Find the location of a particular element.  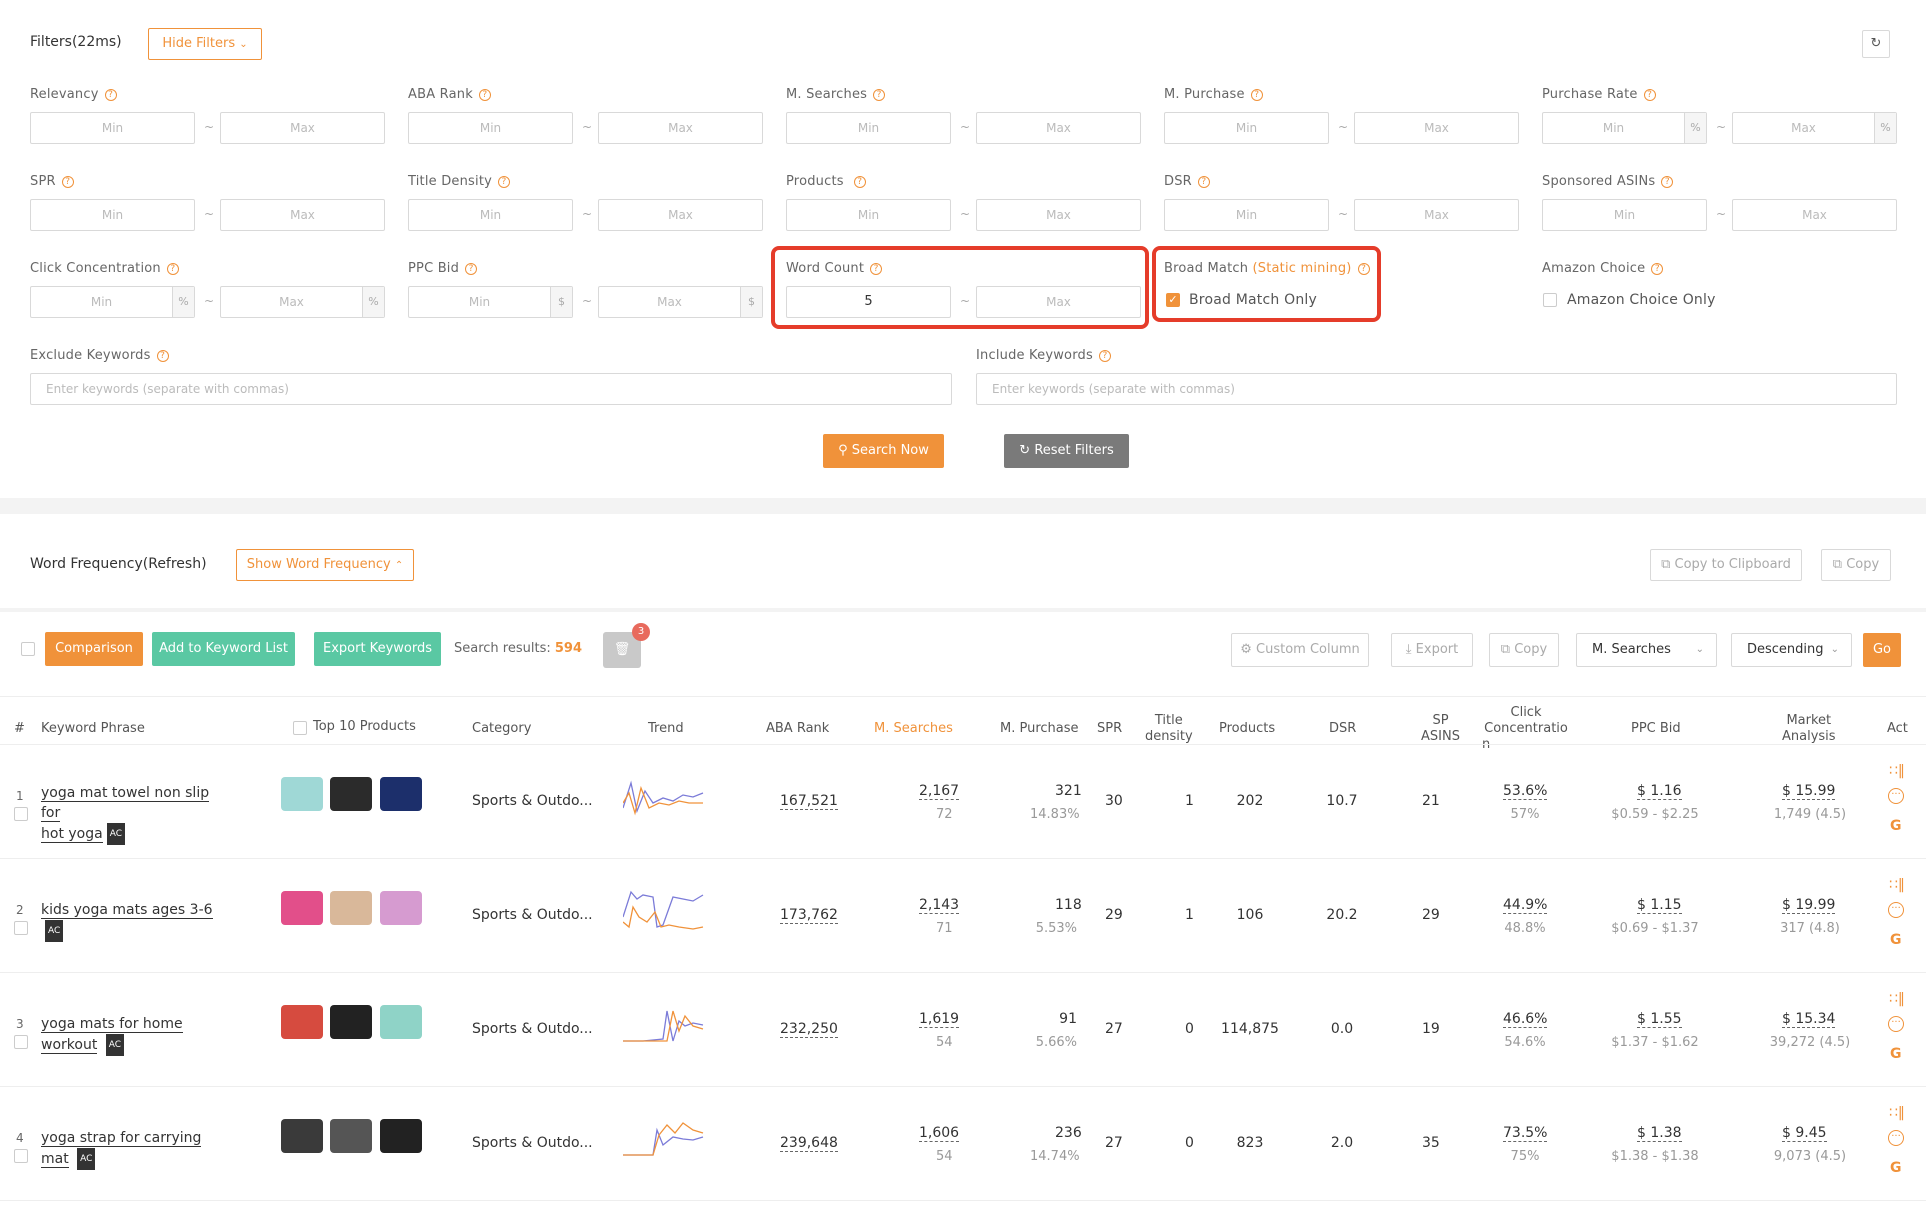

relevancy-min-input: Min is located at coordinates (112, 128).